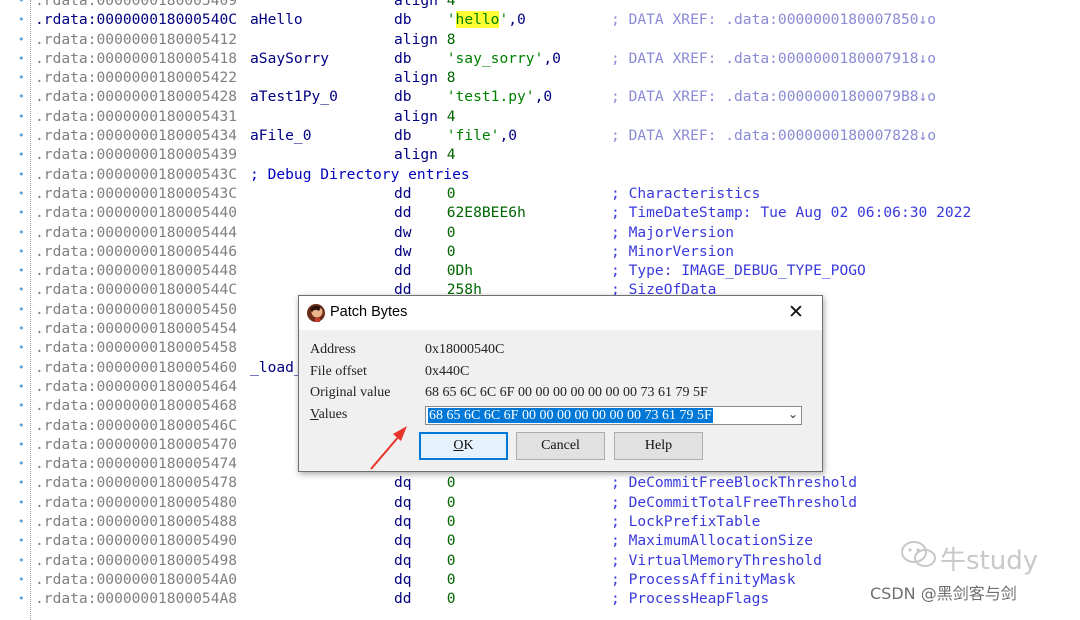 This screenshot has height=620, width=1080. What do you see at coordinates (338, 371) in the screenshot?
I see `file-offset-label: File offset` at bounding box center [338, 371].